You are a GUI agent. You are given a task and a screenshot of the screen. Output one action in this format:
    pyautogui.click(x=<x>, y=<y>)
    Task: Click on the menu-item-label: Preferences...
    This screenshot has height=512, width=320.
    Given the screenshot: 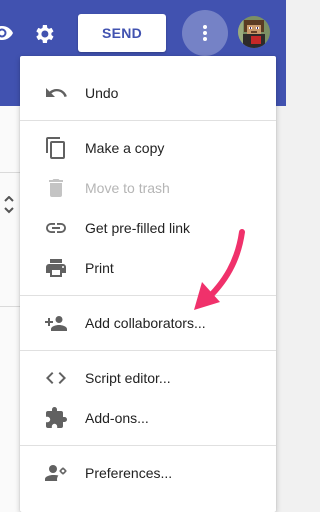 What is the action you would take?
    pyautogui.click(x=129, y=473)
    